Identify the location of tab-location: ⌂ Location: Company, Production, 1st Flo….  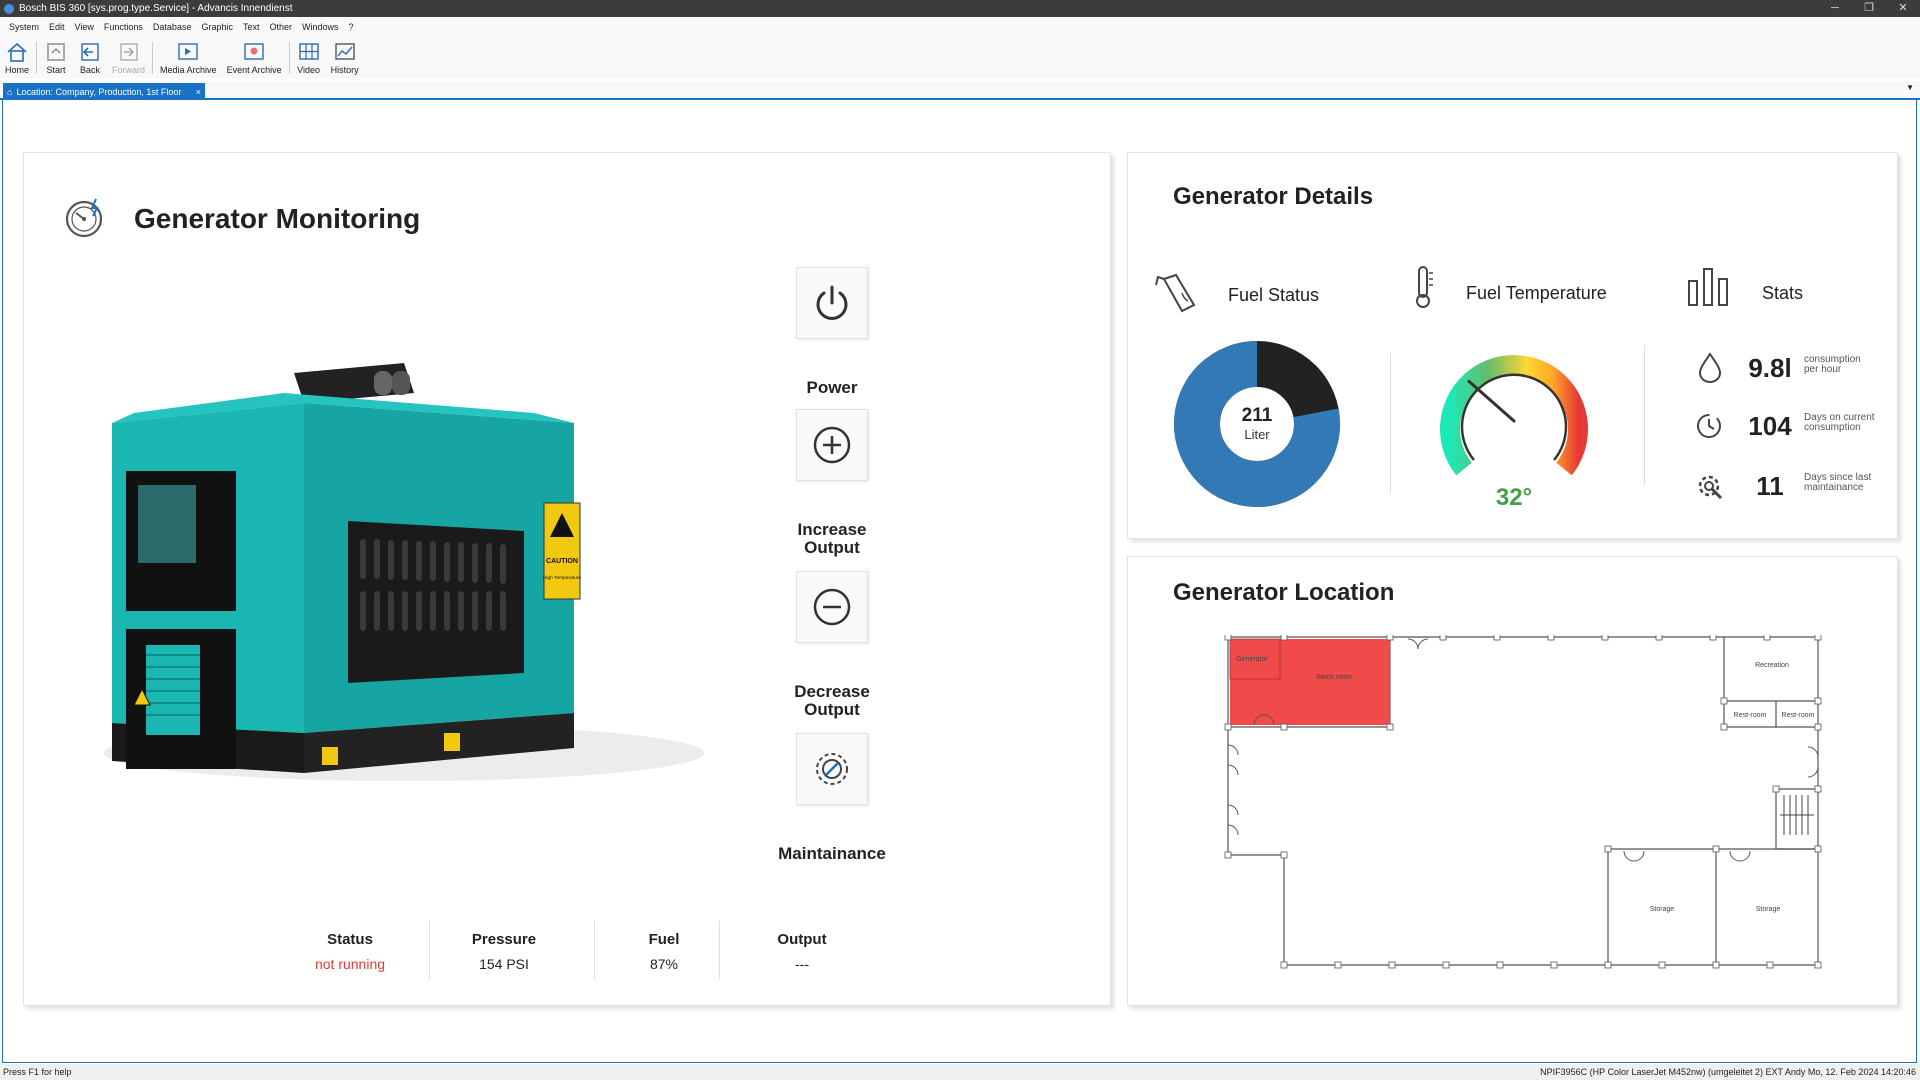
(104, 91).